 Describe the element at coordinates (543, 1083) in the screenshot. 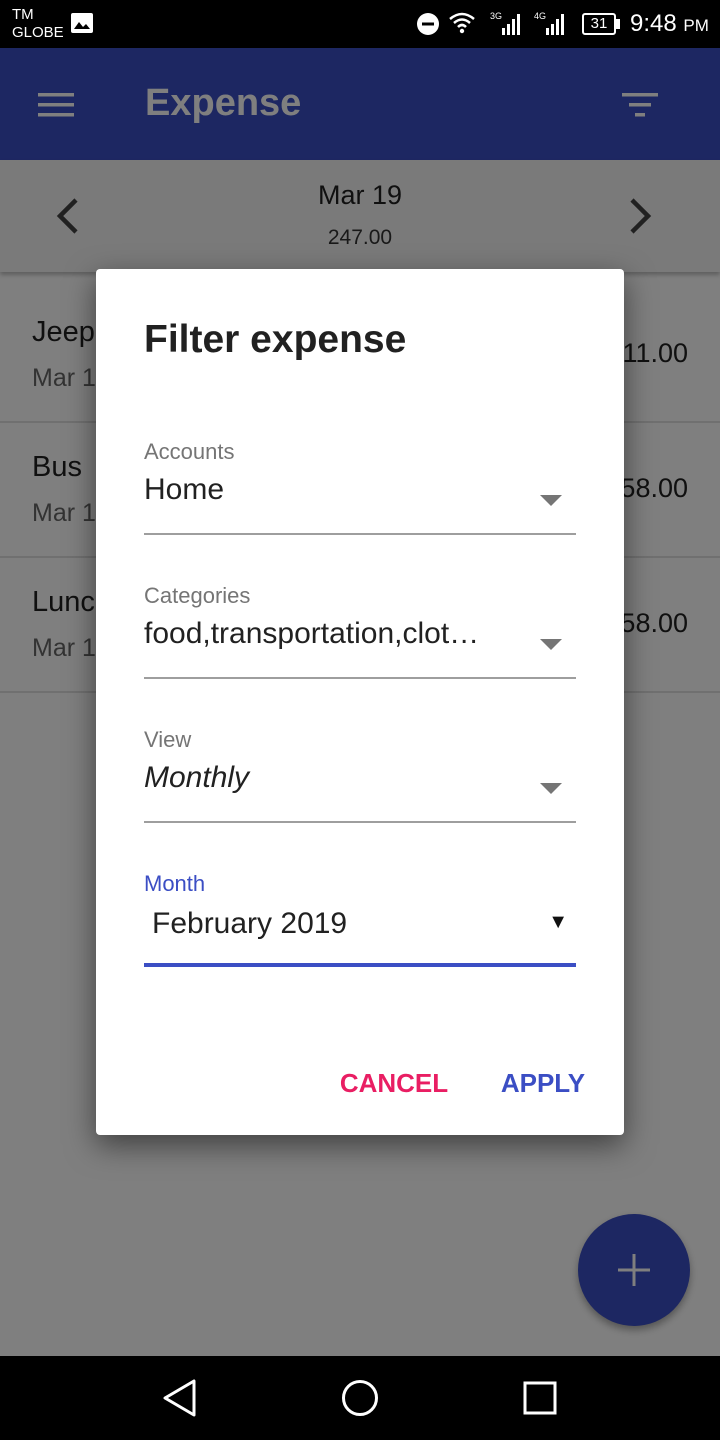

I see `apply-button: APPLY` at that location.